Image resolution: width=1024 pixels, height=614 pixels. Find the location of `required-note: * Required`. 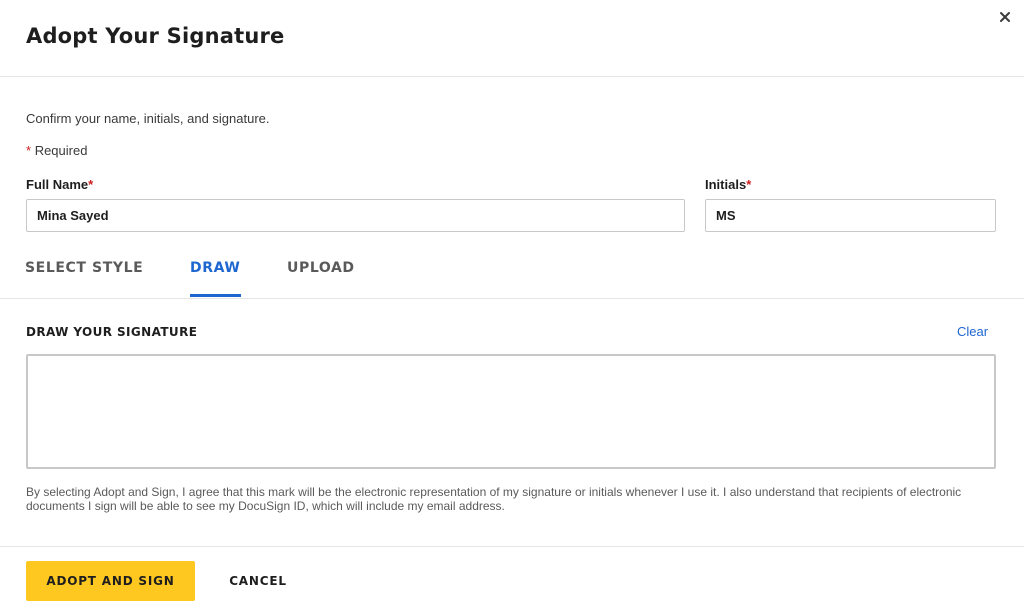

required-note: * Required is located at coordinates (56, 150).